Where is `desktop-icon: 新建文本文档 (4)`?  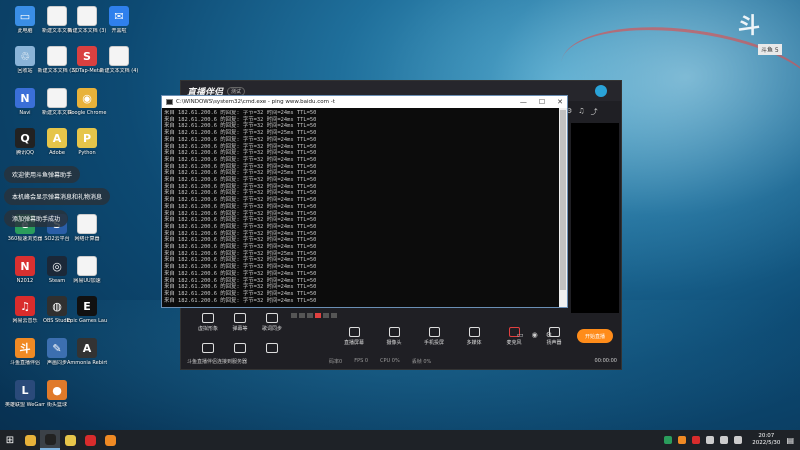
desktop-icon: 新建文本文档 (4) is located at coordinates (119, 67).